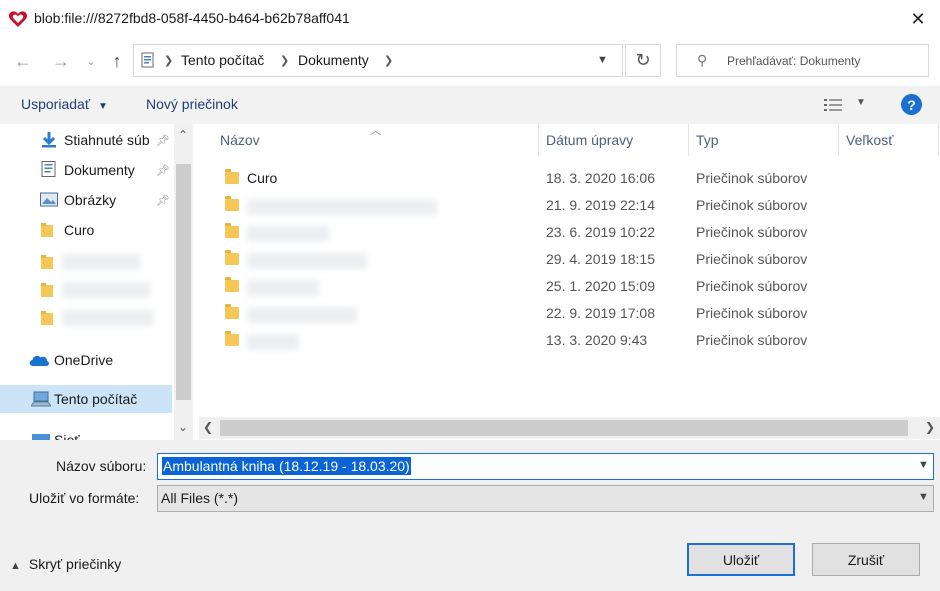 This screenshot has width=940, height=591. I want to click on scroll-right-icon: ❯, so click(930, 427).